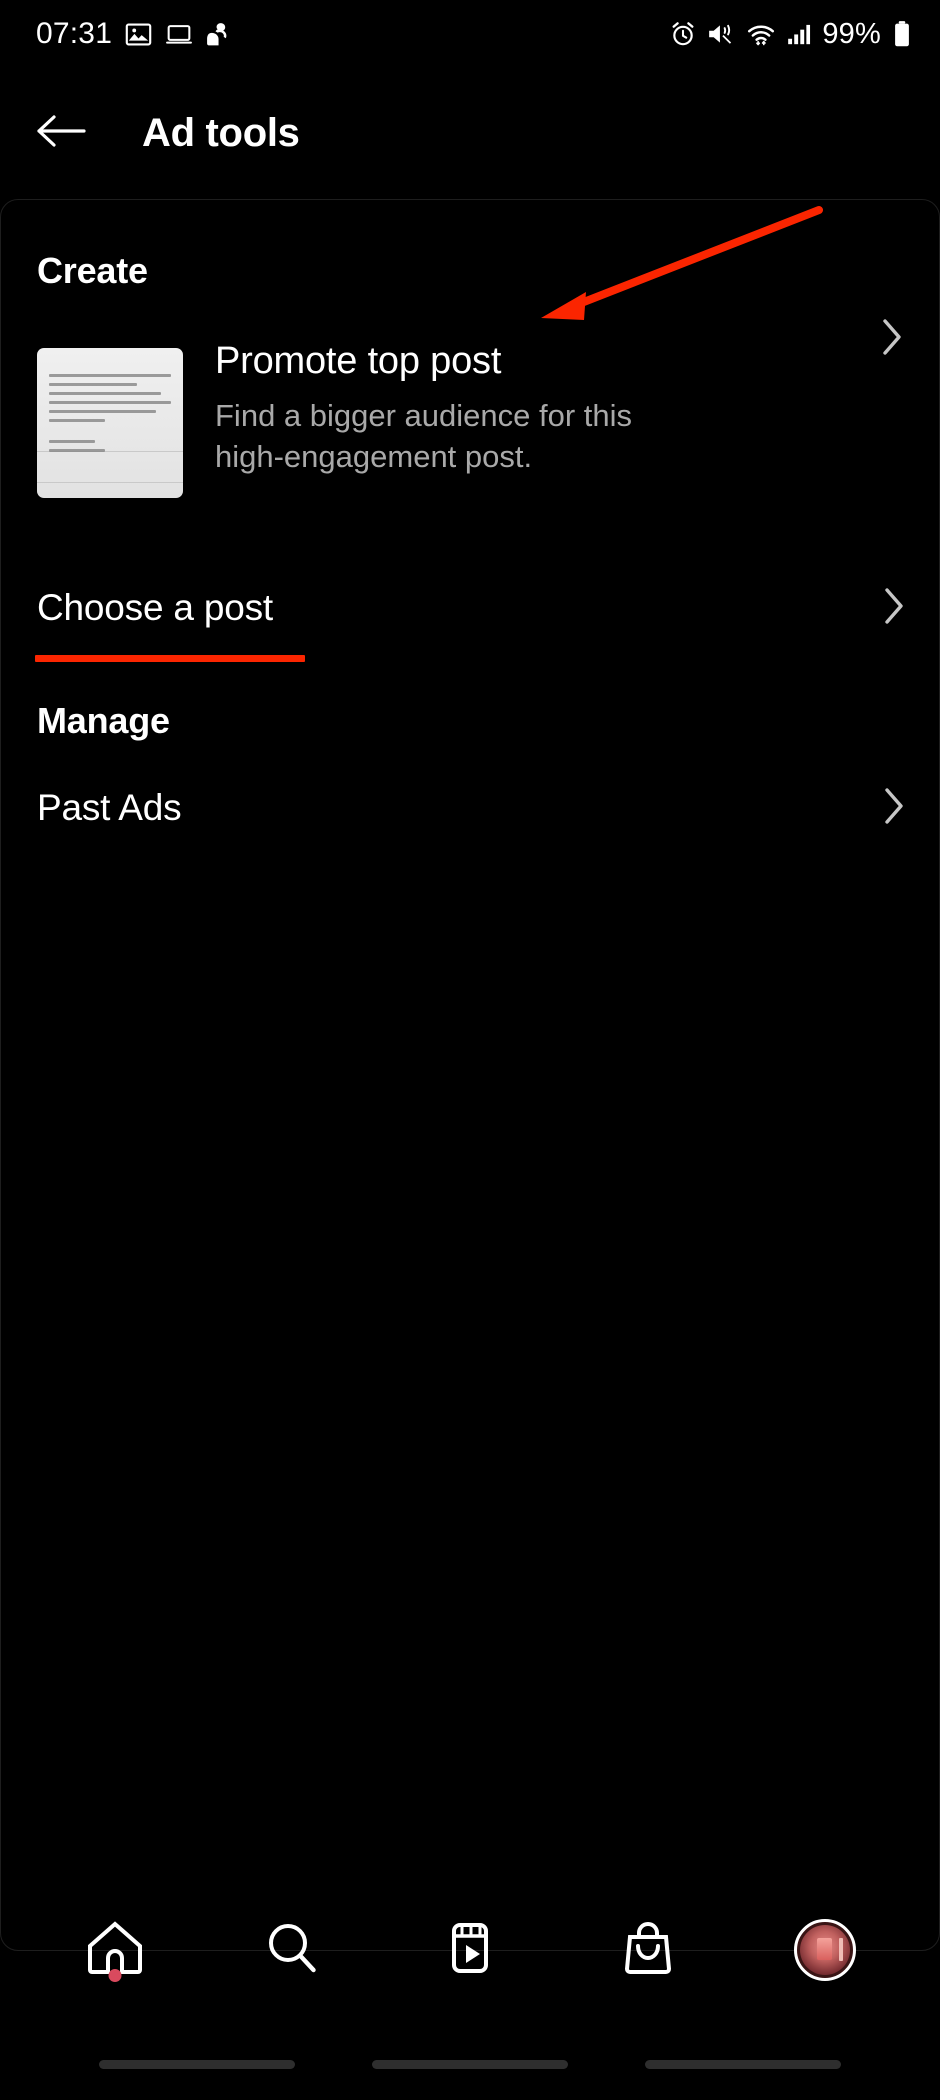 Image resolution: width=940 pixels, height=2100 pixels. I want to click on search-icon, so click(292, 1950).